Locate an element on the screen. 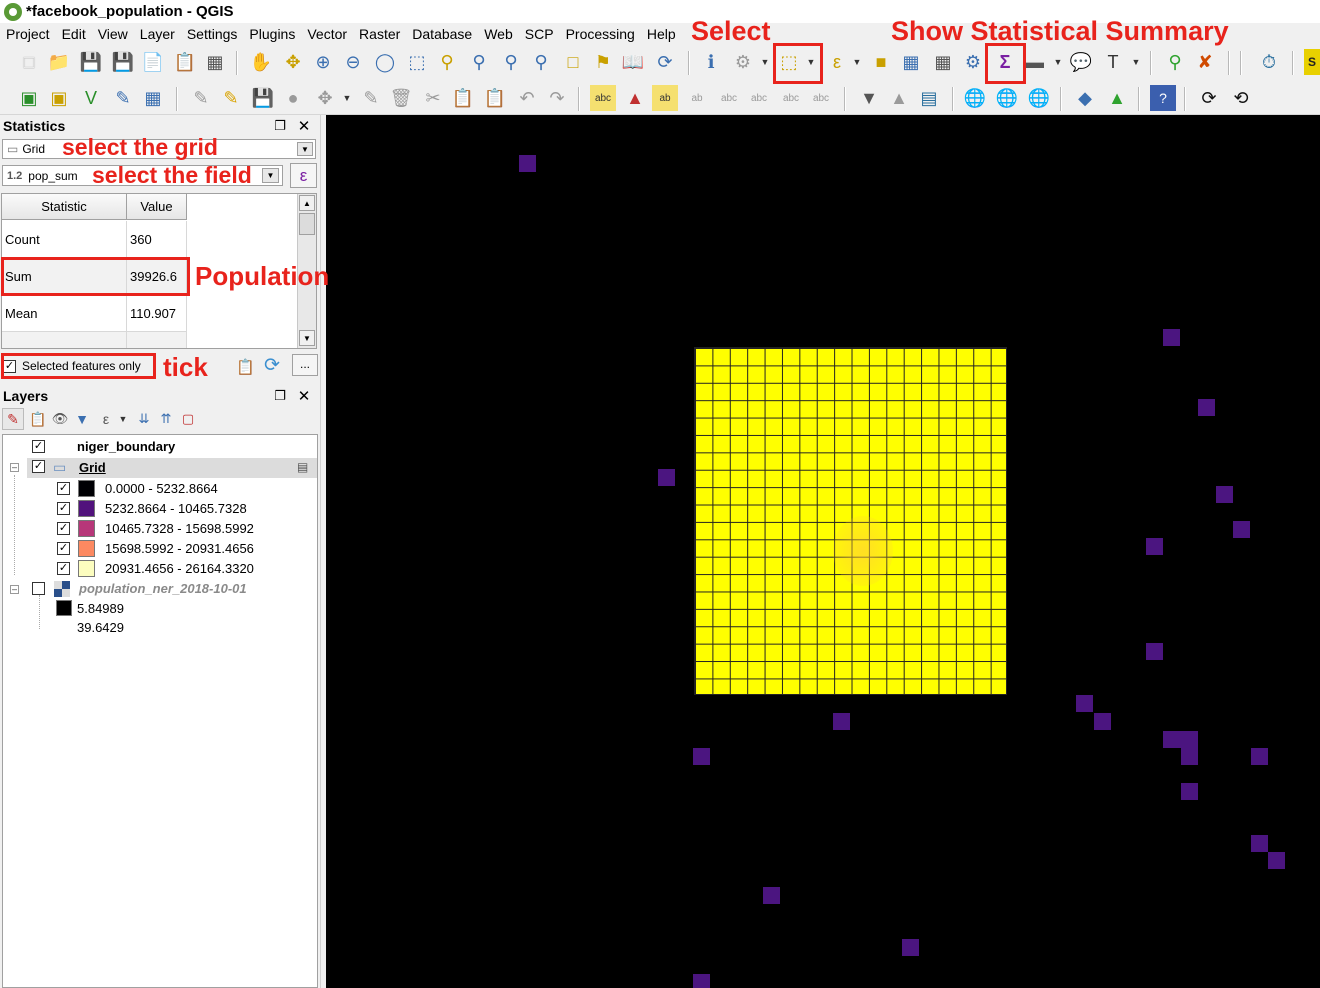 The image size is (1320, 988). zoom-in-icon: ⊕ is located at coordinates (323, 62).